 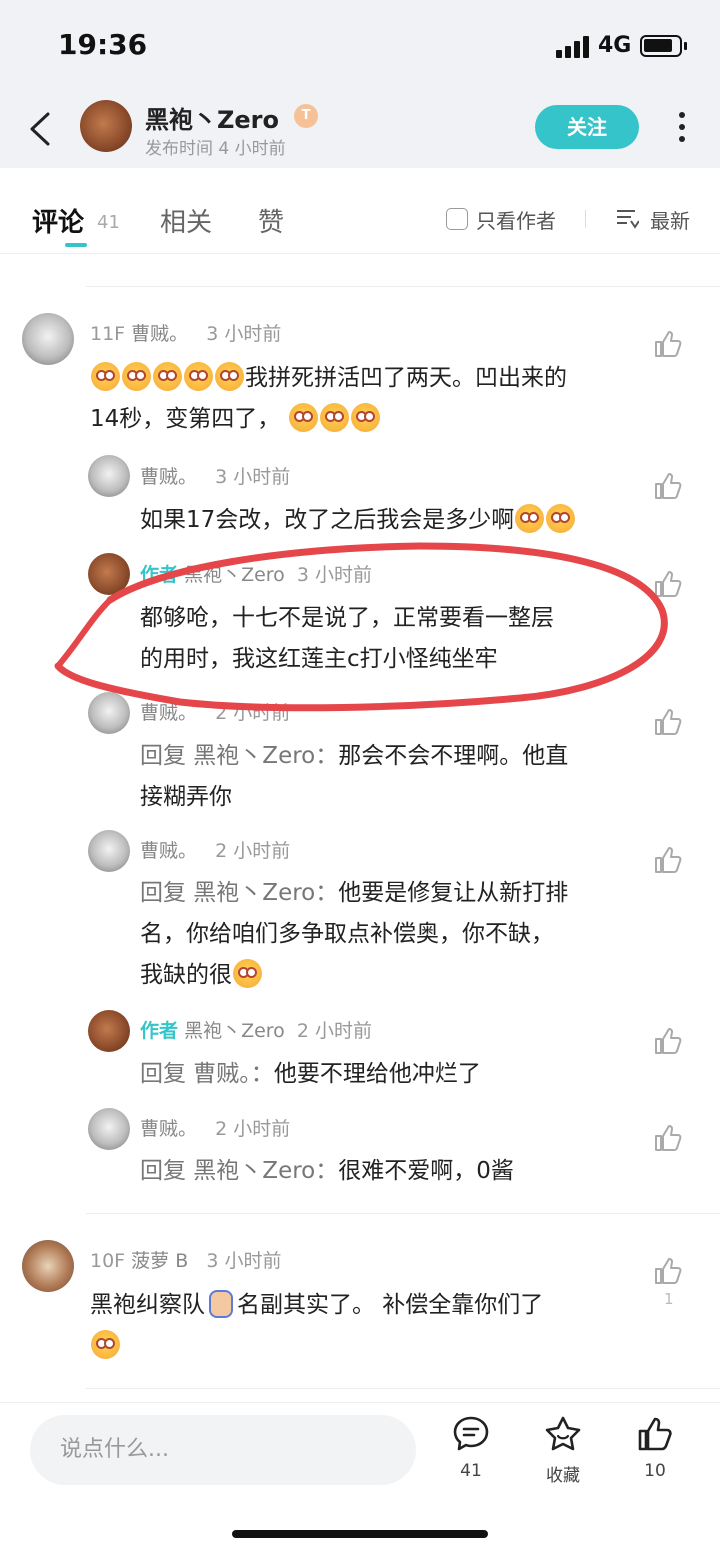 I want to click on signal-icon, so click(x=573, y=47).